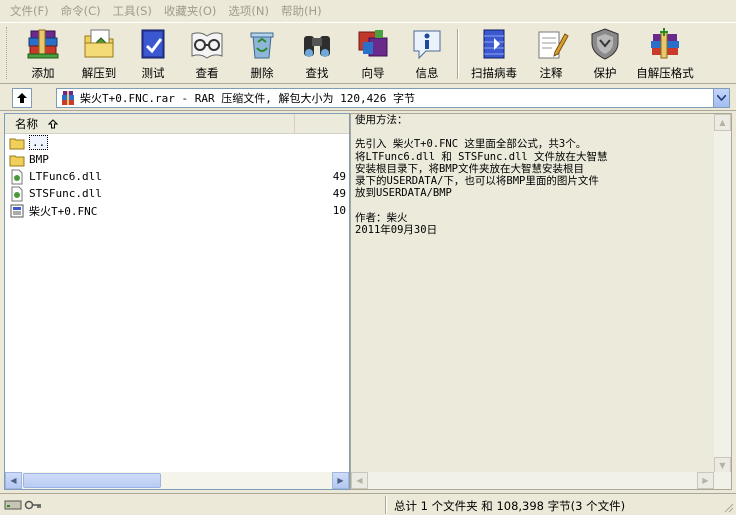 This screenshot has height=515, width=736. What do you see at coordinates (665, 43) in the screenshot?
I see `sfx-books-icon` at bounding box center [665, 43].